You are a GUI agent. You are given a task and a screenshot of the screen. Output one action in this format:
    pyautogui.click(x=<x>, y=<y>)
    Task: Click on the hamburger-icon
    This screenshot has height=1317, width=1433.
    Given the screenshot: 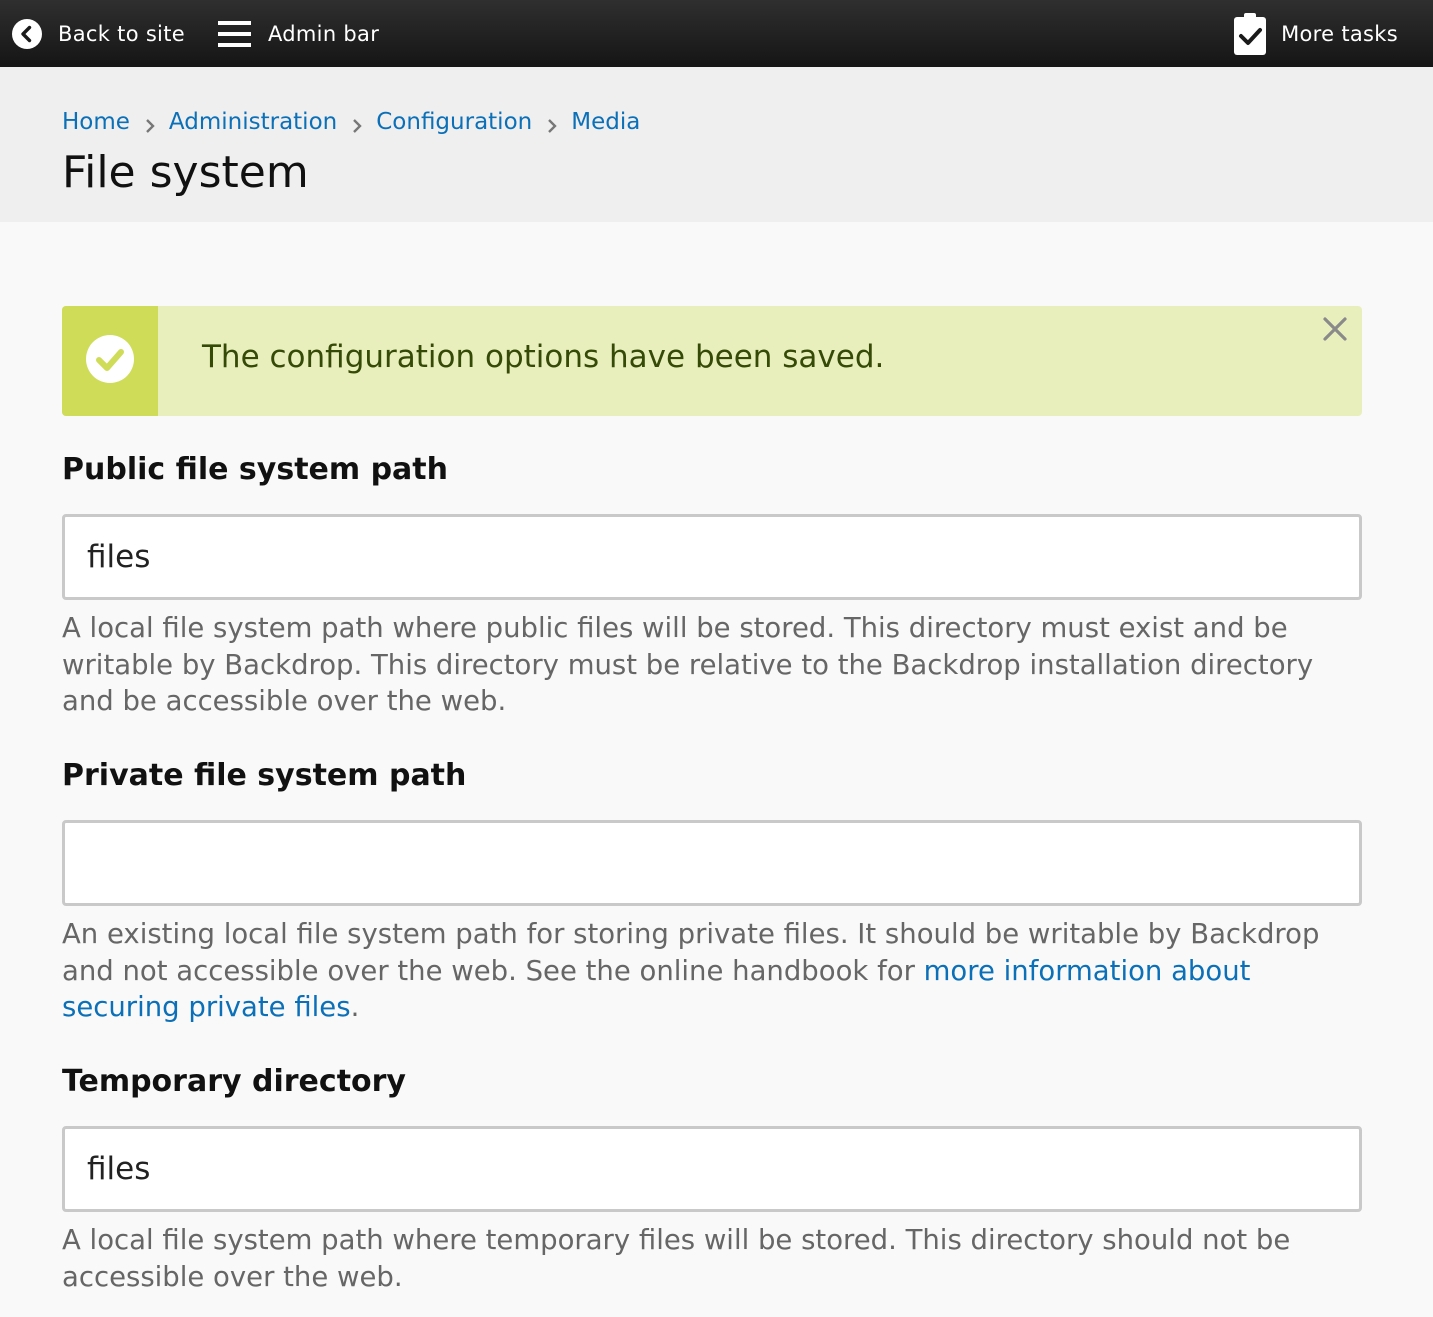 What is the action you would take?
    pyautogui.click(x=234, y=34)
    